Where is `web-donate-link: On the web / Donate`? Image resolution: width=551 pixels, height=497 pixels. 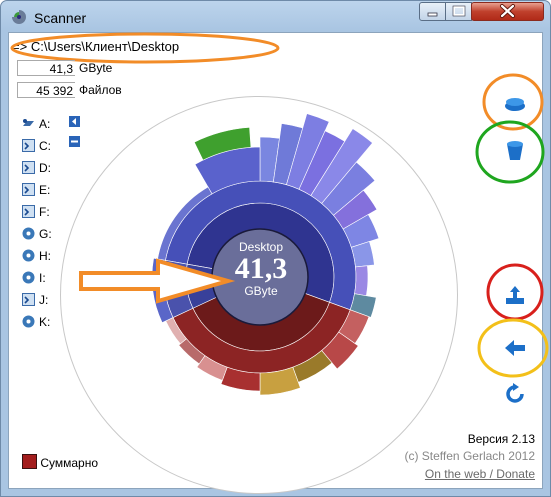
web-donate-link: On the web / Donate is located at coordinates (480, 474).